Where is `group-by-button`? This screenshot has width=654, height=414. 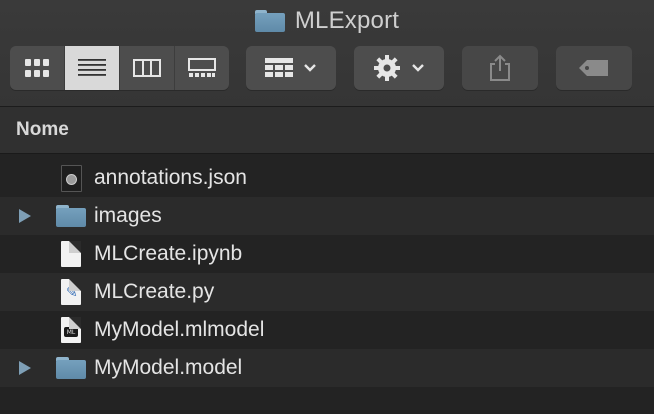 group-by-button is located at coordinates (291, 68).